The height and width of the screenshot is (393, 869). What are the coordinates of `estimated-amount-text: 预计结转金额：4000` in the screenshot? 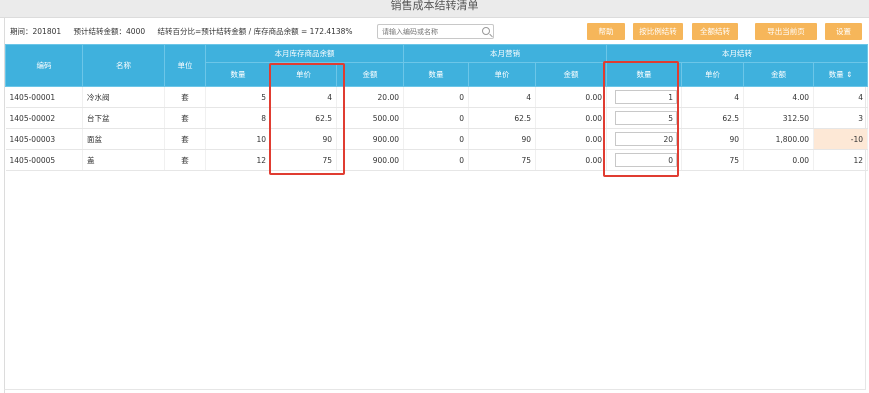 It's located at (109, 31).